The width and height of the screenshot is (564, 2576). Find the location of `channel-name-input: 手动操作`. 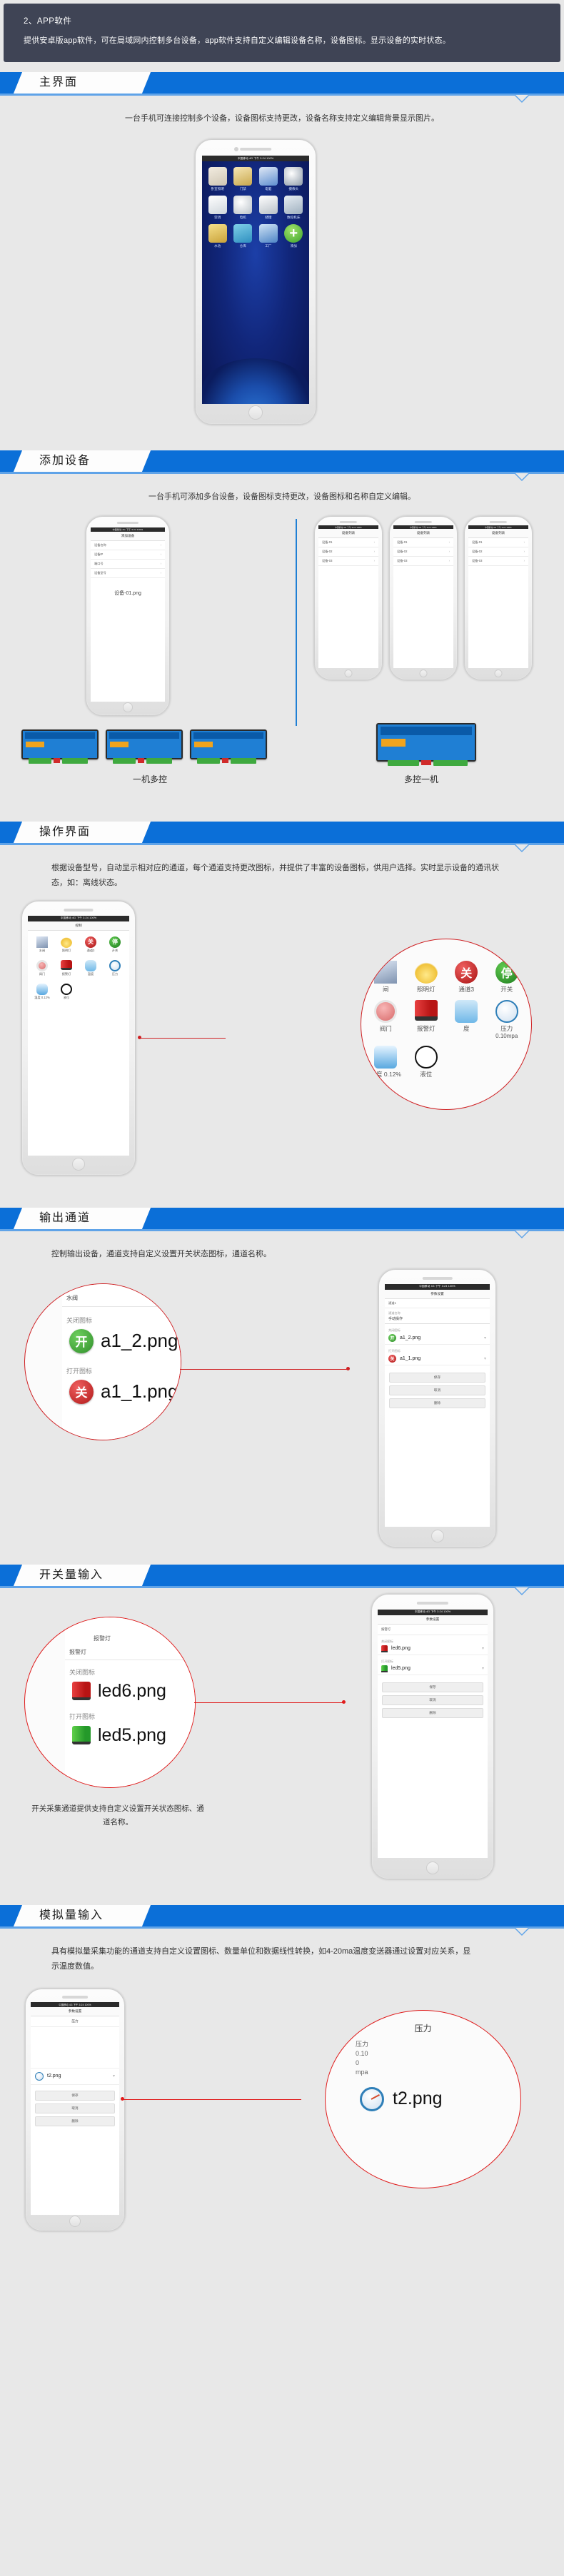

channel-name-input: 手动操作 is located at coordinates (438, 1320).